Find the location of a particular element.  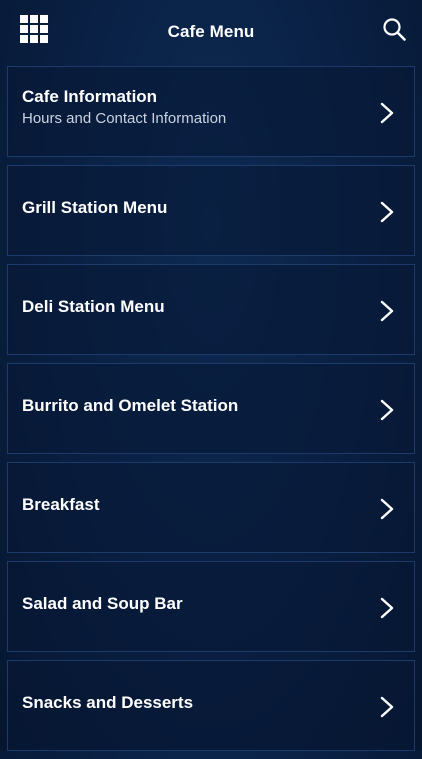

header-bar: Cafe Menu is located at coordinates (211, 31).